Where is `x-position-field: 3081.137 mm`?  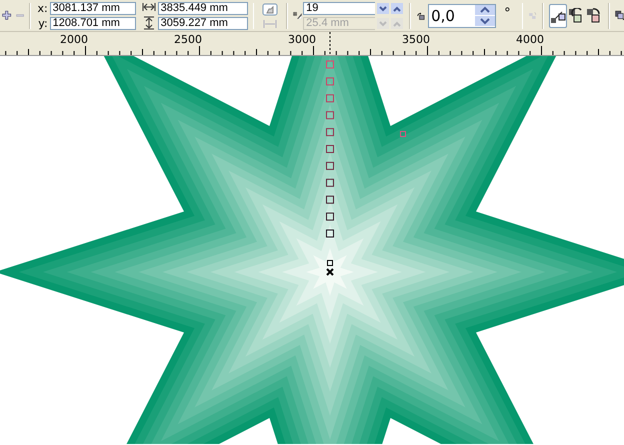 x-position-field: 3081.137 mm is located at coordinates (93, 8).